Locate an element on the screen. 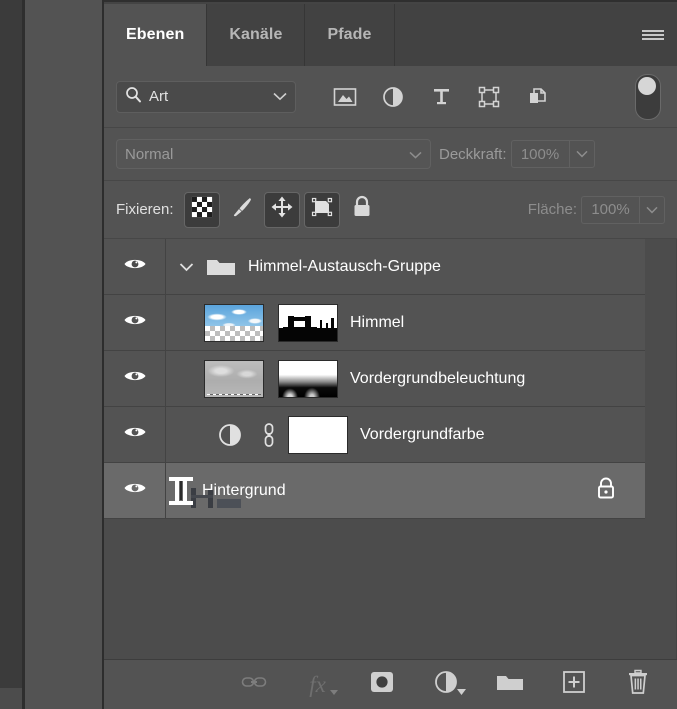 Image resolution: width=677 pixels, height=709 pixels. filter-type-icons is located at coordinates (441, 97).